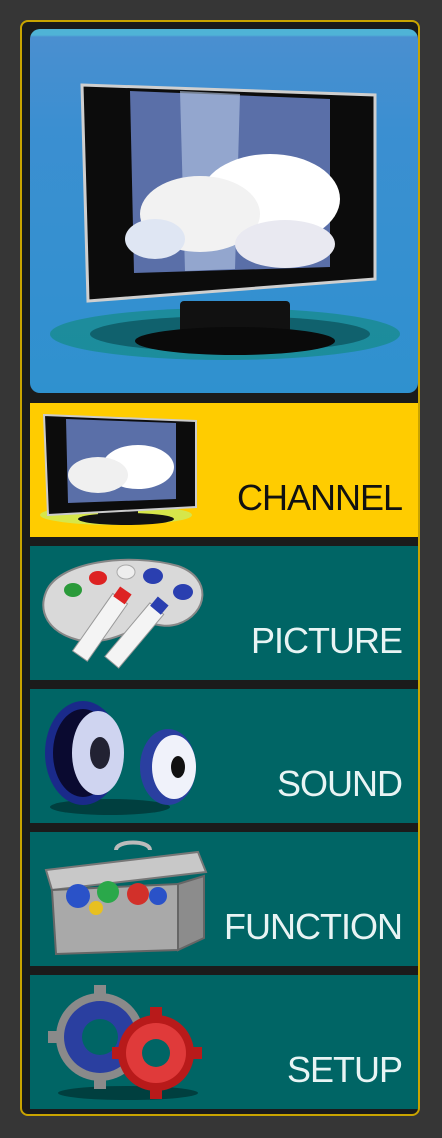 The image size is (442, 1138). What do you see at coordinates (313, 926) in the screenshot?
I see `menu-item-label: FUNCTION` at bounding box center [313, 926].